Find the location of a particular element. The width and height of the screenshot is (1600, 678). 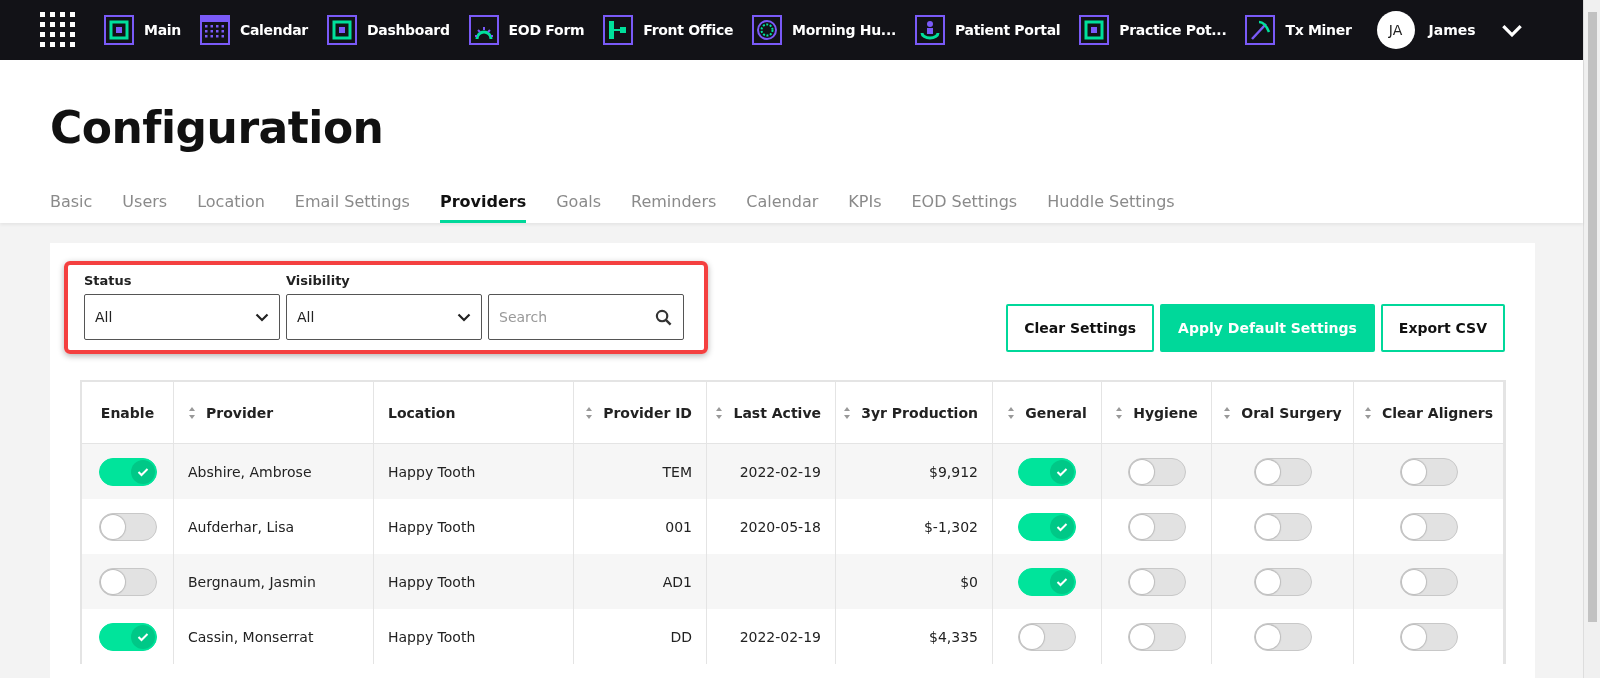

table-cell: $-1,302 is located at coordinates (950, 526).